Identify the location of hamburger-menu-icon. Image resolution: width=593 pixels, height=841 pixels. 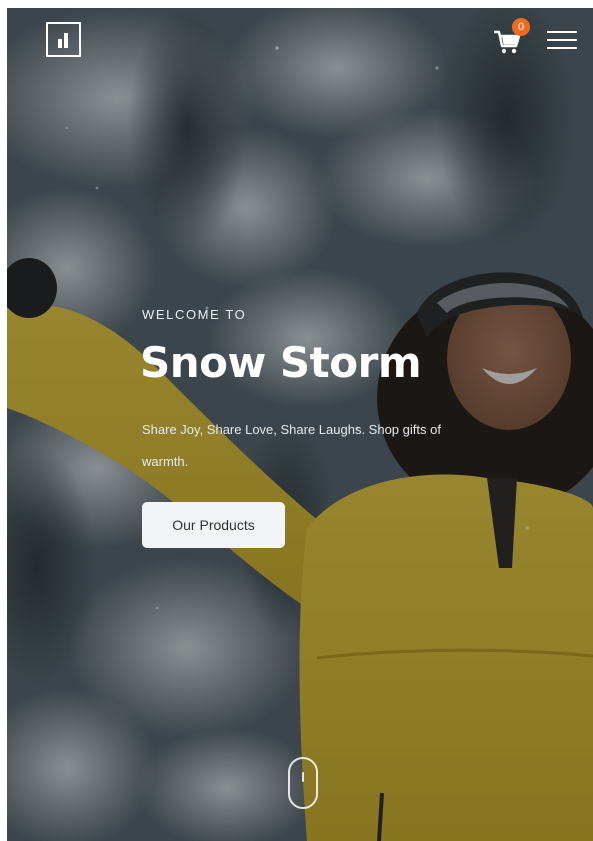
(562, 40).